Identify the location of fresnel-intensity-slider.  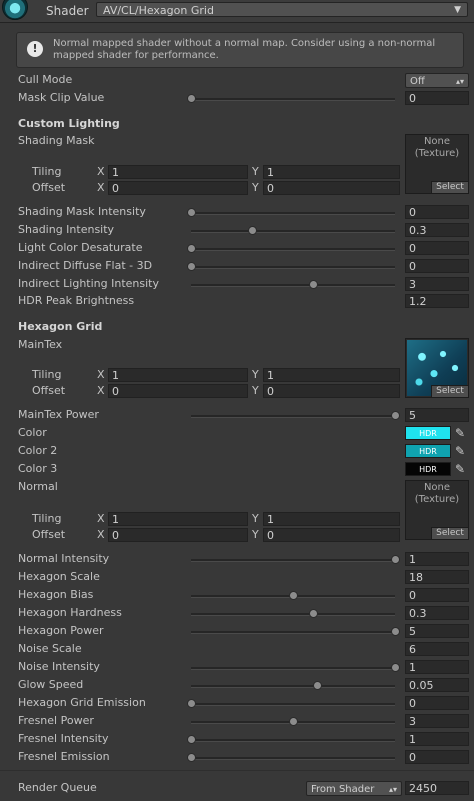
(293, 740).